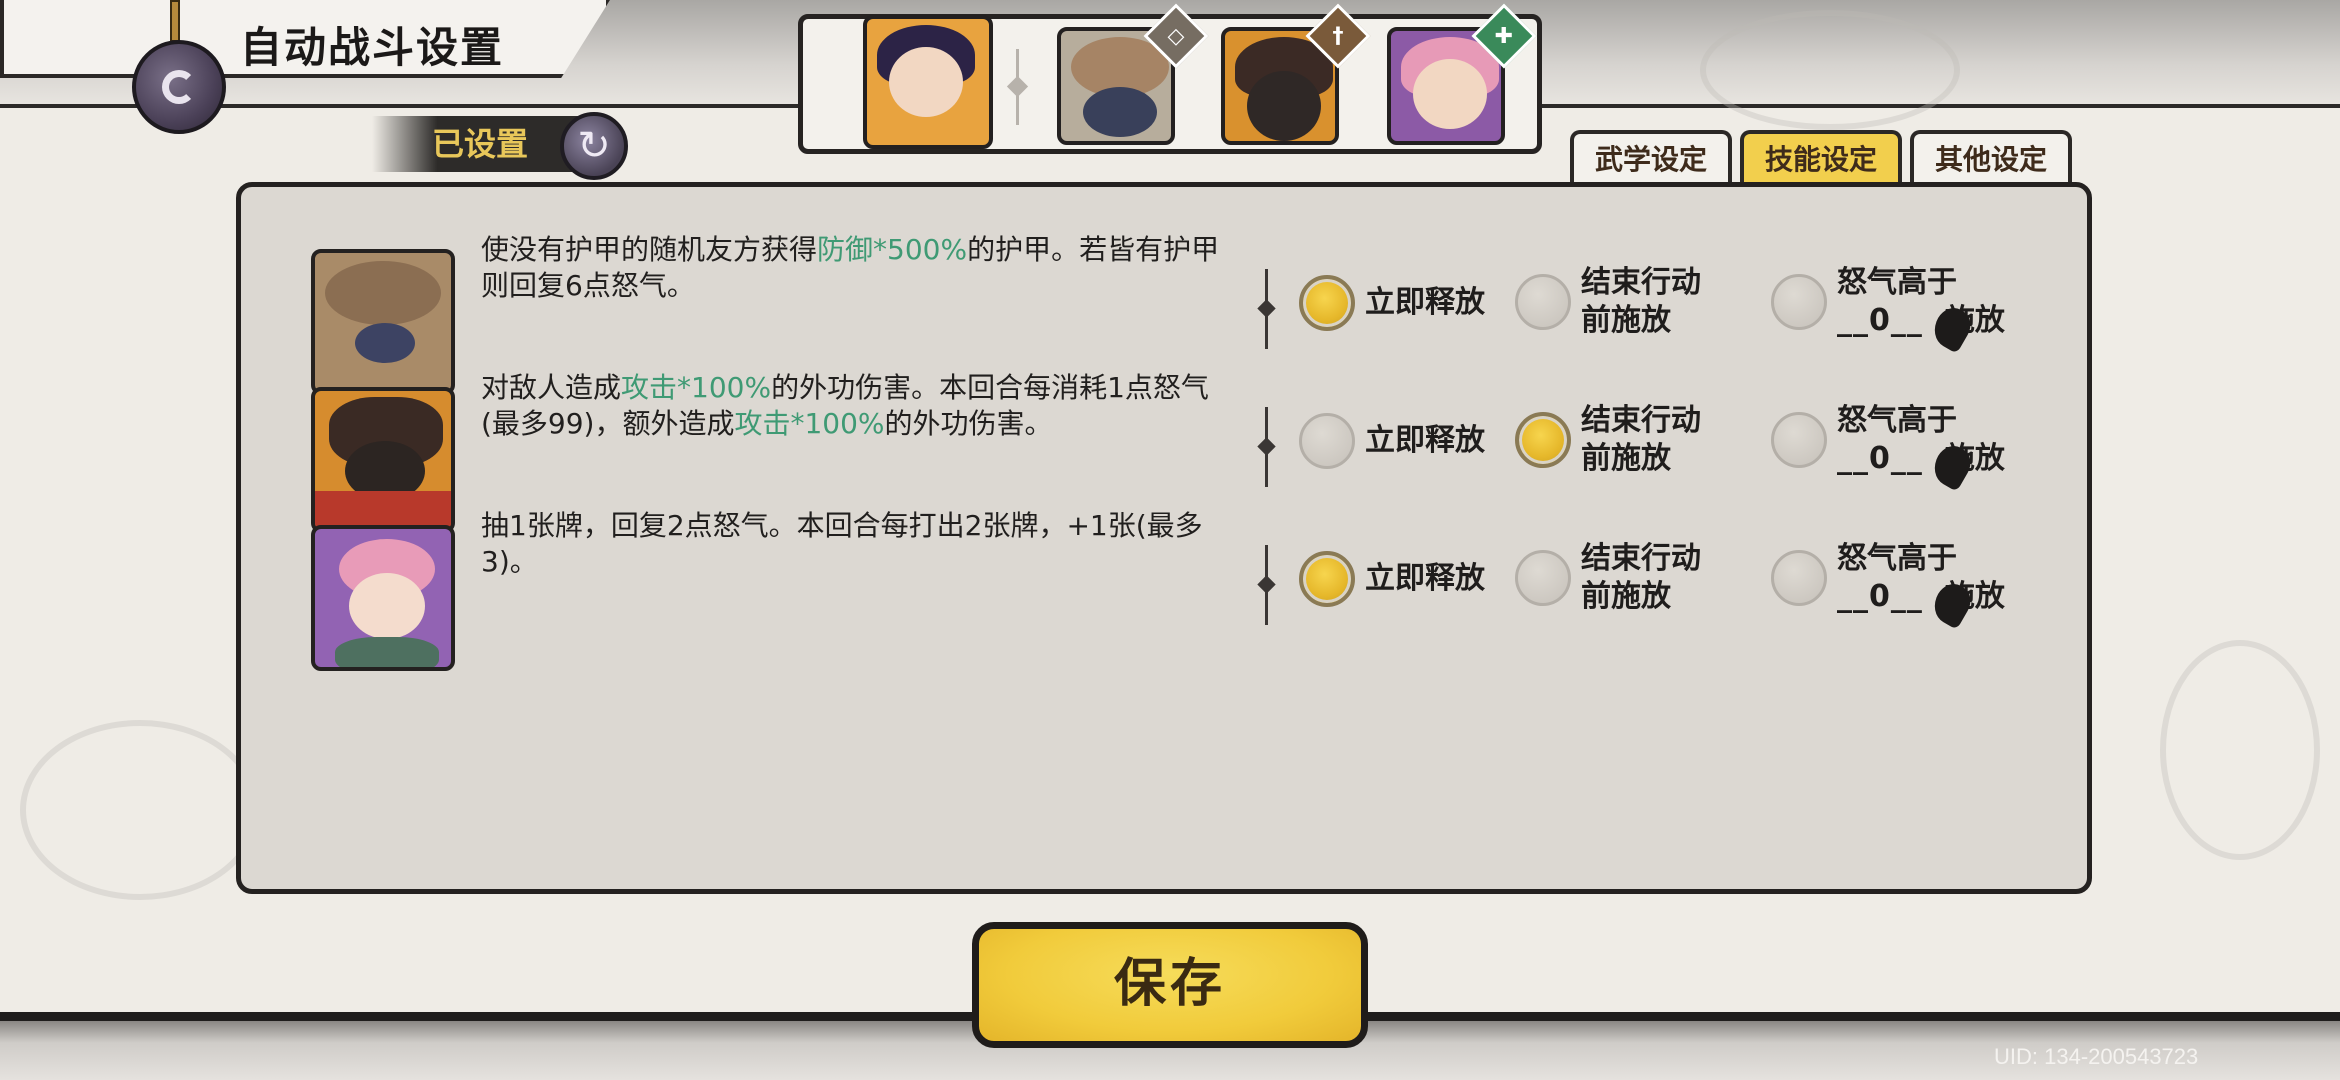 Image resolution: width=2340 pixels, height=1080 pixels. Describe the element at coordinates (1799, 578) in the screenshot. I see `radio-rage` at that location.